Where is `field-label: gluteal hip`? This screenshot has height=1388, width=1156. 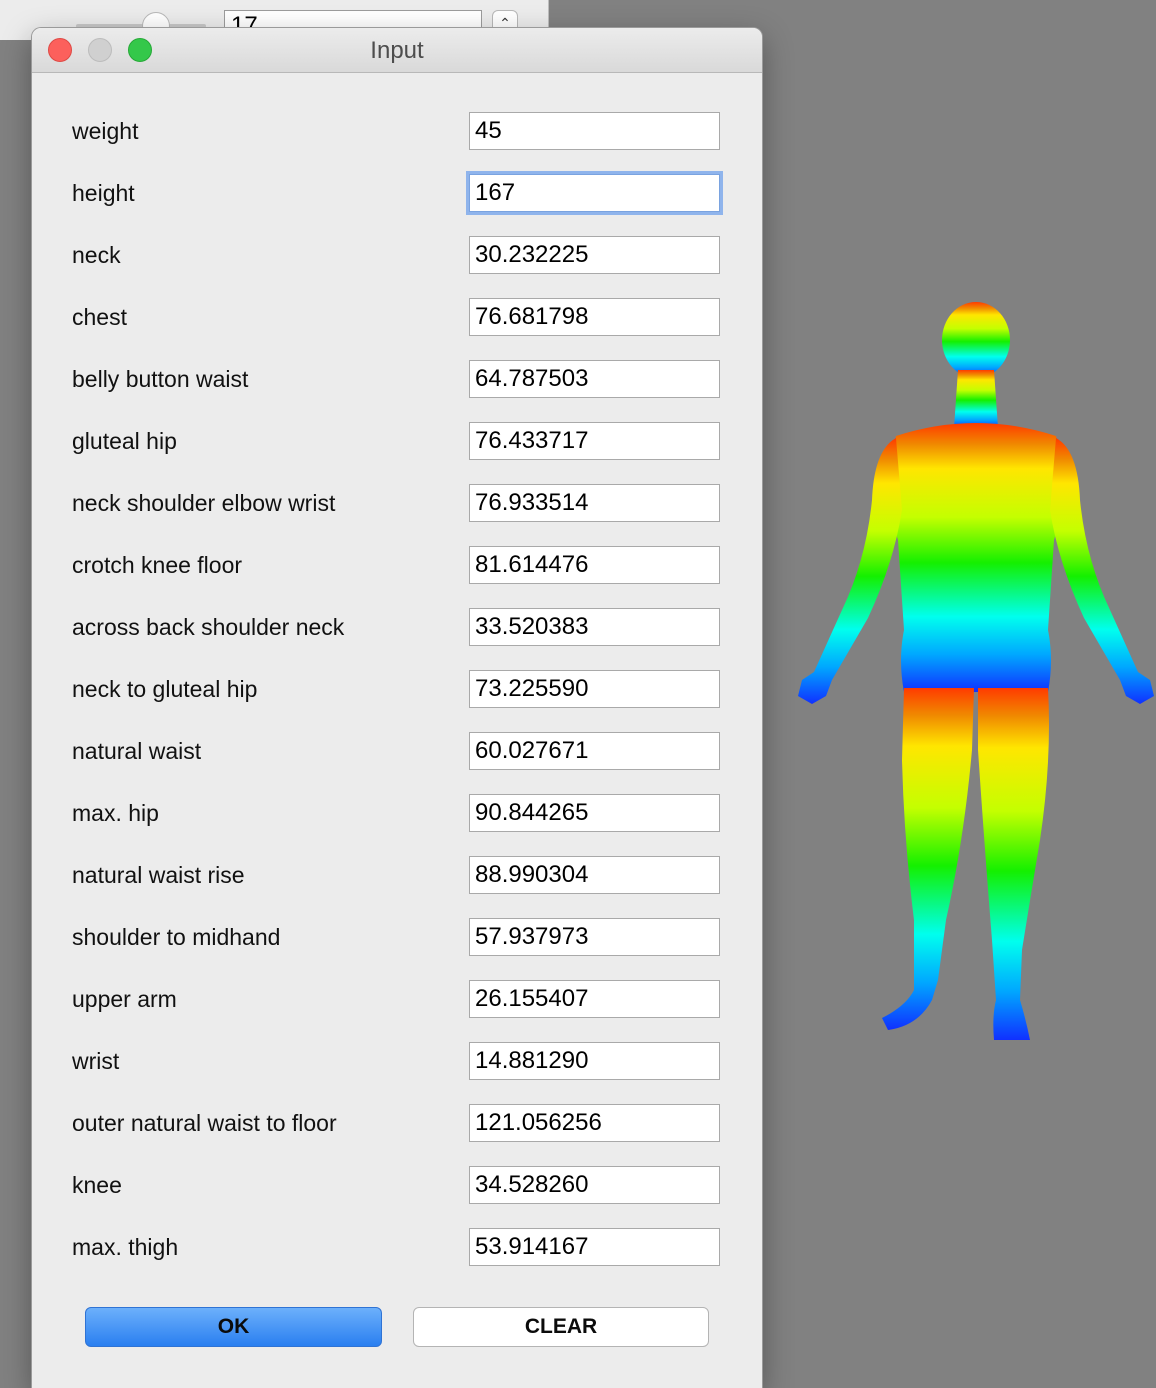
field-label: gluteal hip is located at coordinates (124, 441).